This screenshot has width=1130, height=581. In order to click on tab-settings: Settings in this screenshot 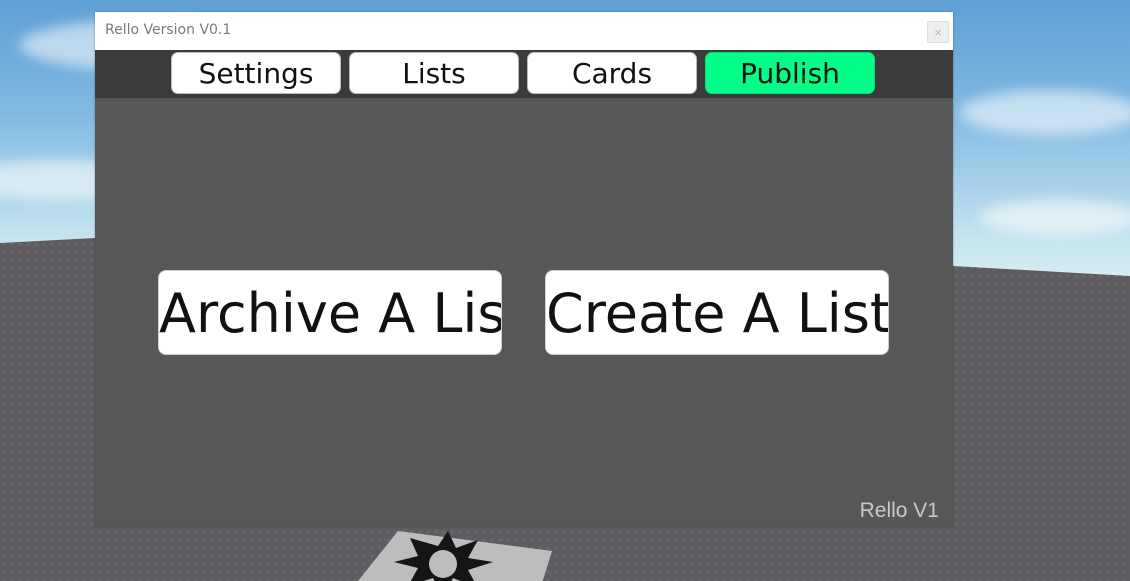, I will do `click(256, 73)`.